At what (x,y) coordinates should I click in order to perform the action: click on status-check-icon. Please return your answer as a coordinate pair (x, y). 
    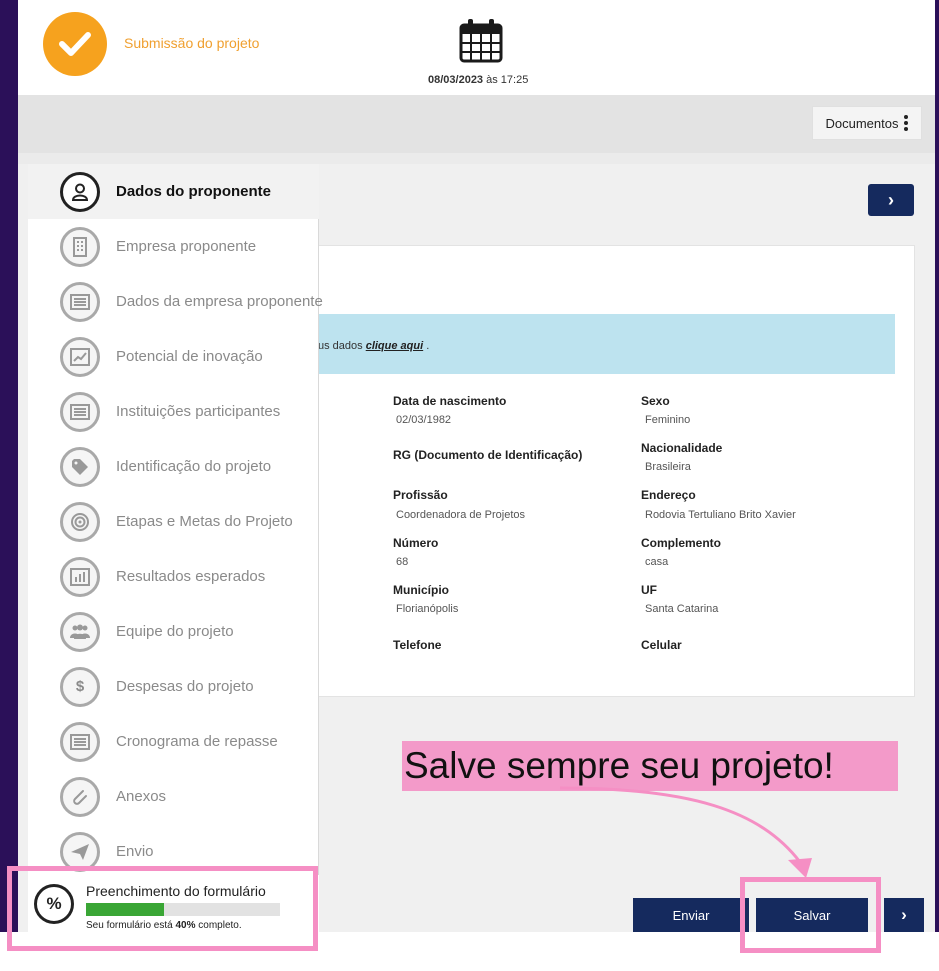
    Looking at the image, I should click on (75, 44).